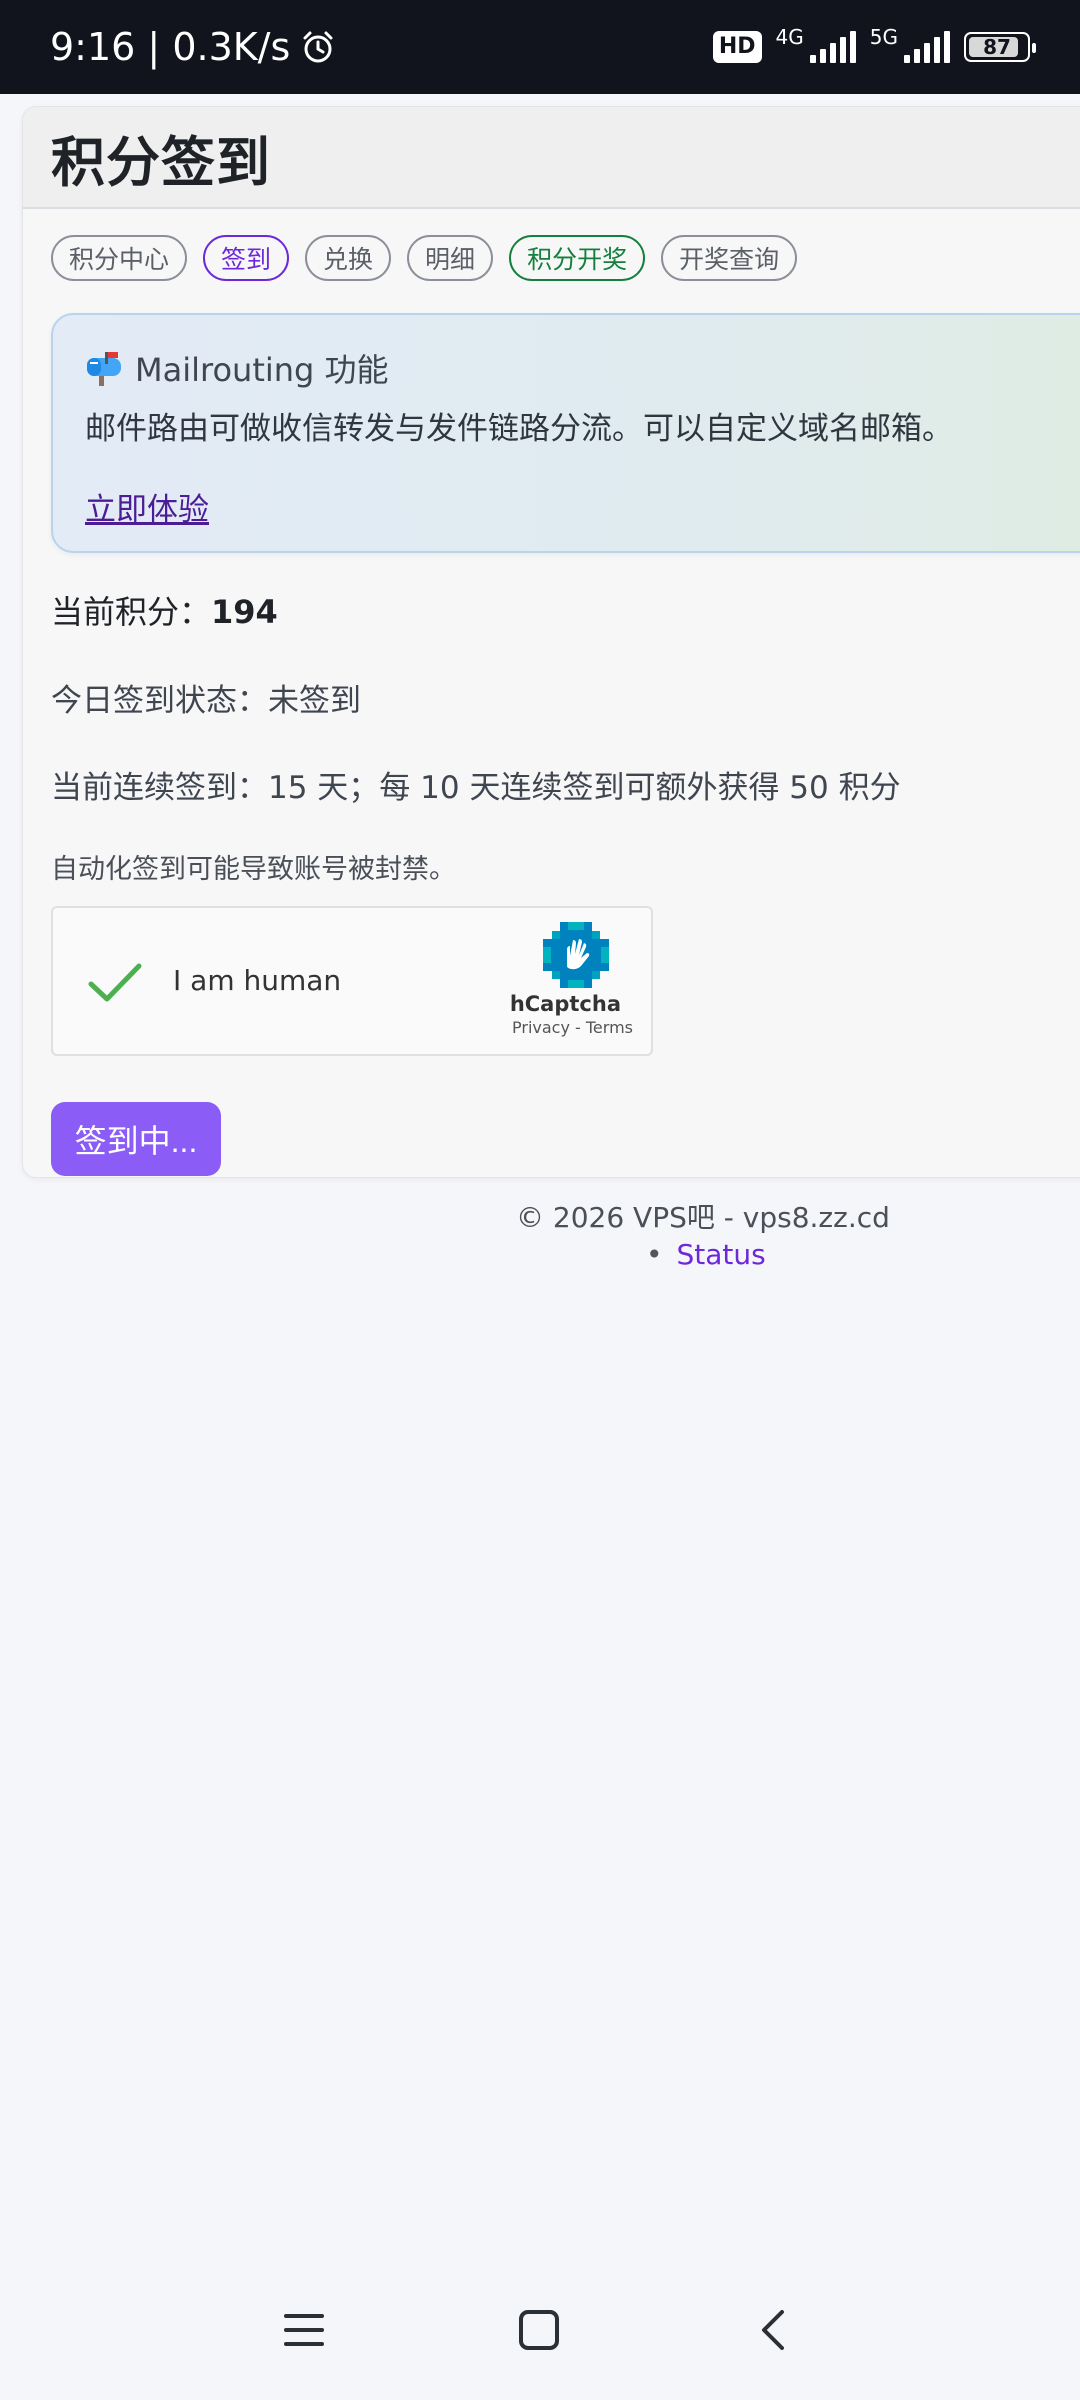 The width and height of the screenshot is (1080, 2400). I want to click on promo-title: Mailrouting 功能, so click(262, 370).